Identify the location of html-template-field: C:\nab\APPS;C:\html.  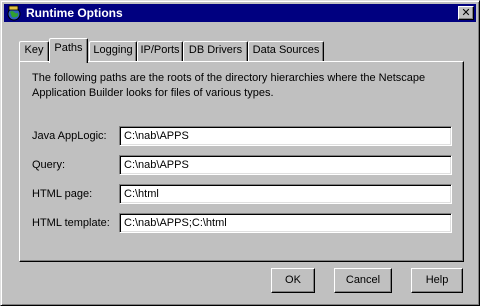
(285, 223).